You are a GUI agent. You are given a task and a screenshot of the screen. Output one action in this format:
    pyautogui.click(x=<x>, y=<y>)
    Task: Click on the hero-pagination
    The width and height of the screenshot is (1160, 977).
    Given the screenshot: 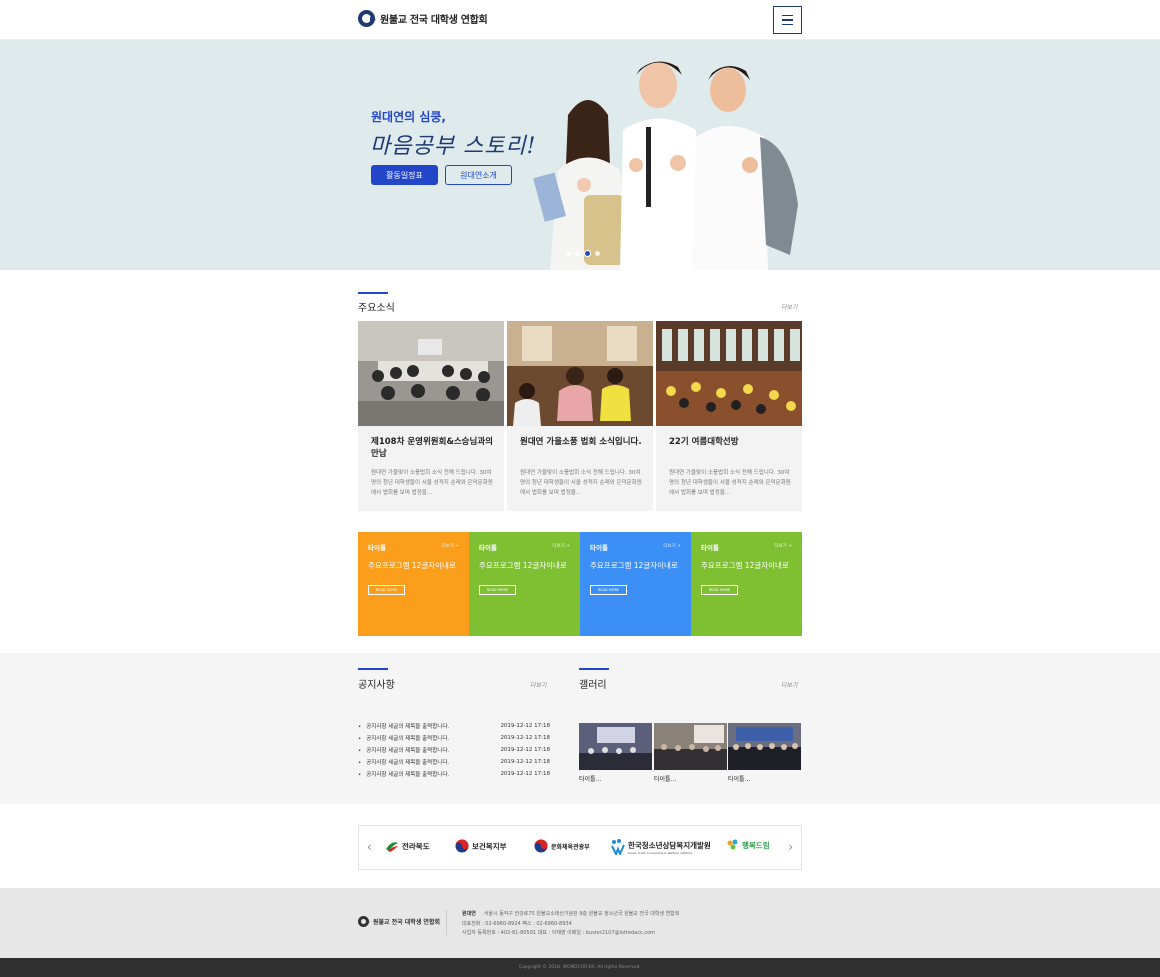 What is the action you would take?
    pyautogui.click(x=583, y=253)
    